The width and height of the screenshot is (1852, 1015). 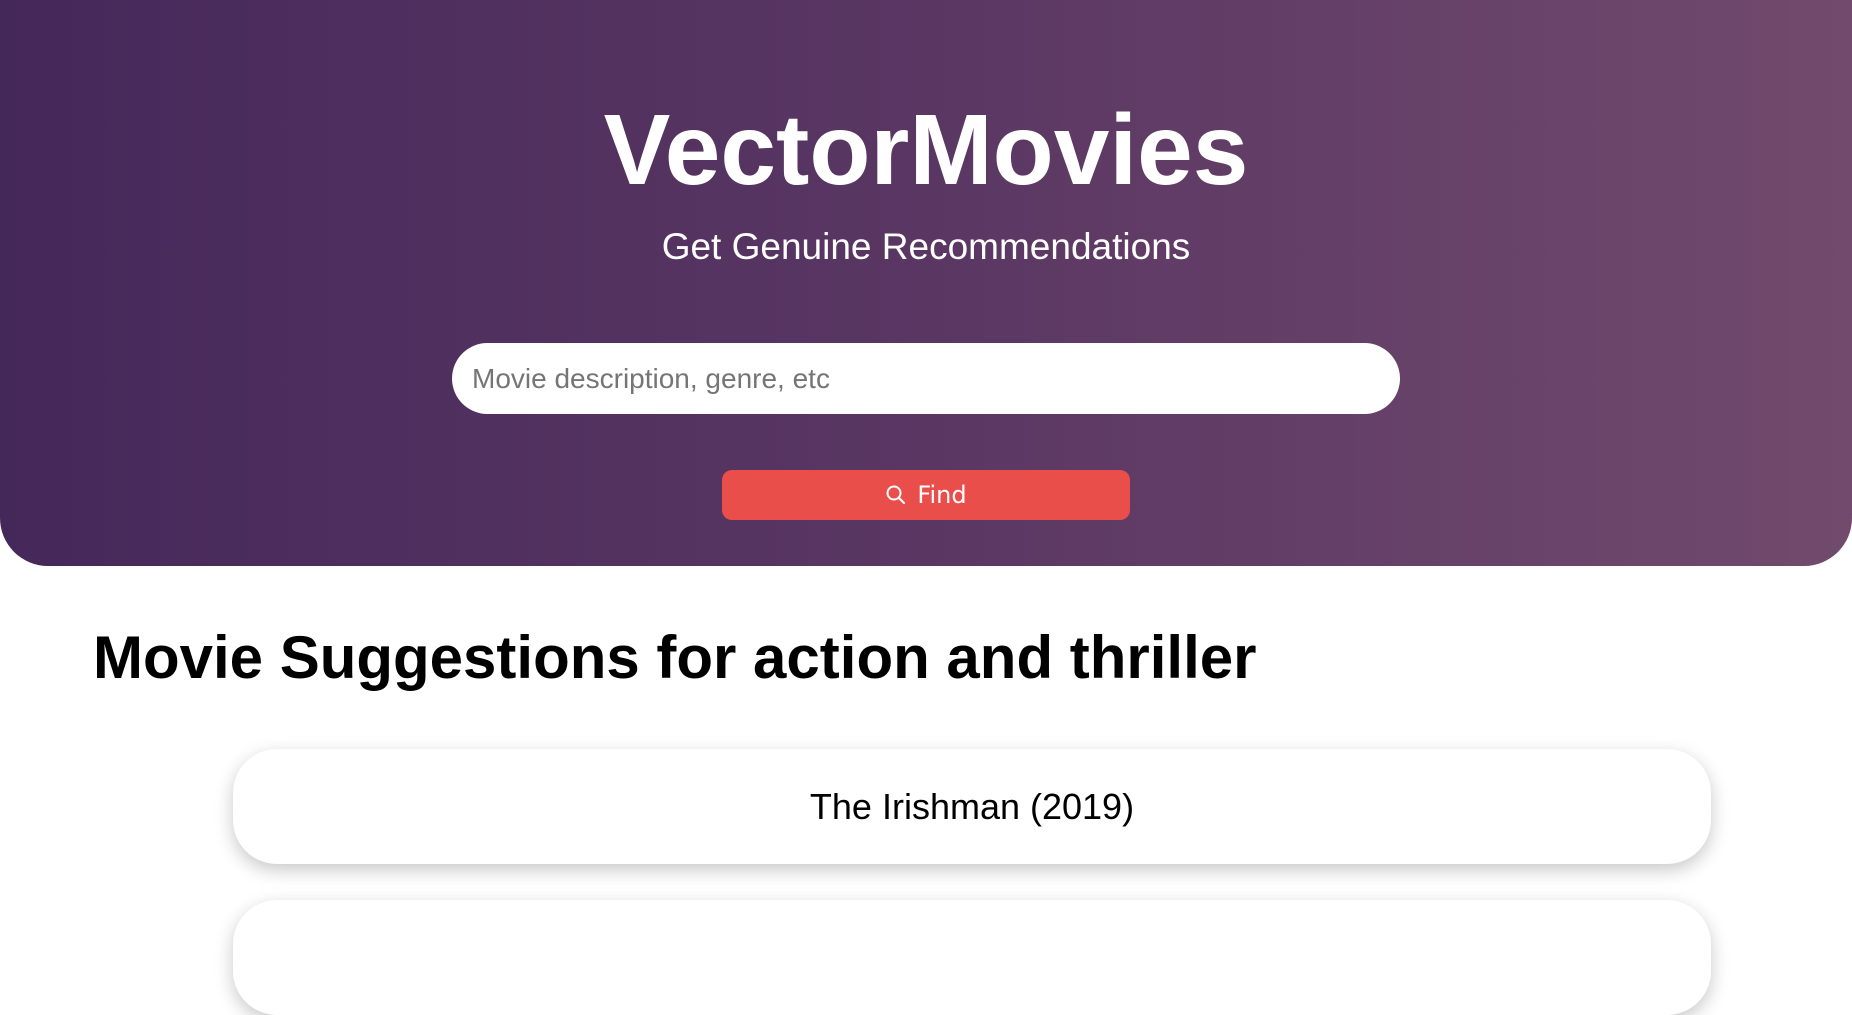 I want to click on movie-card: The Irishman (2019), so click(x=972, y=806).